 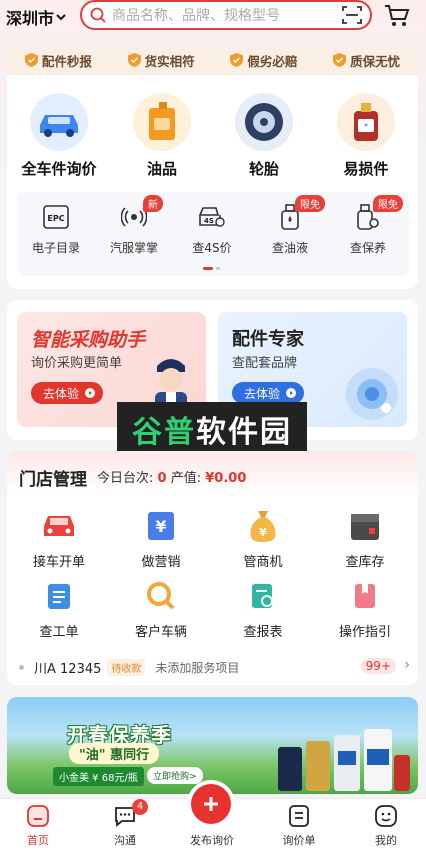 I want to click on oil-can-icon, so click(x=162, y=122).